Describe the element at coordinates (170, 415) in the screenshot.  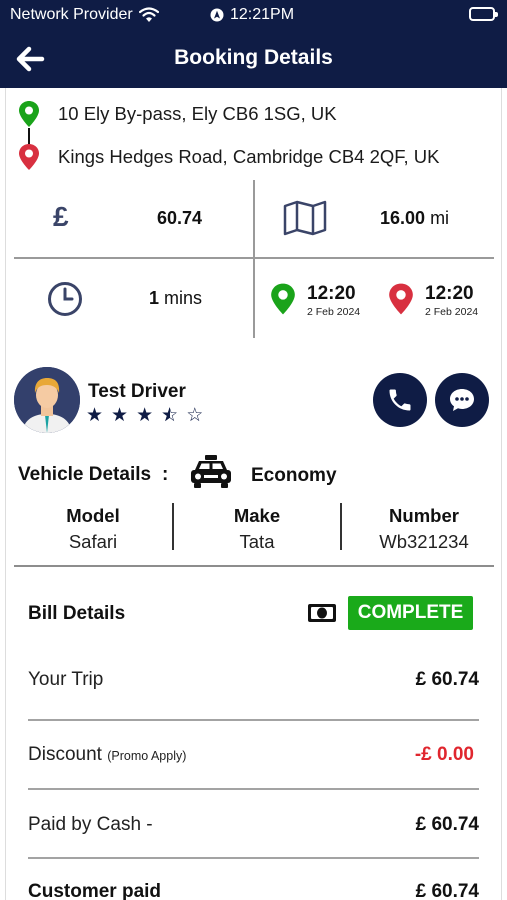
I see `star-half-icon: ☆★` at that location.